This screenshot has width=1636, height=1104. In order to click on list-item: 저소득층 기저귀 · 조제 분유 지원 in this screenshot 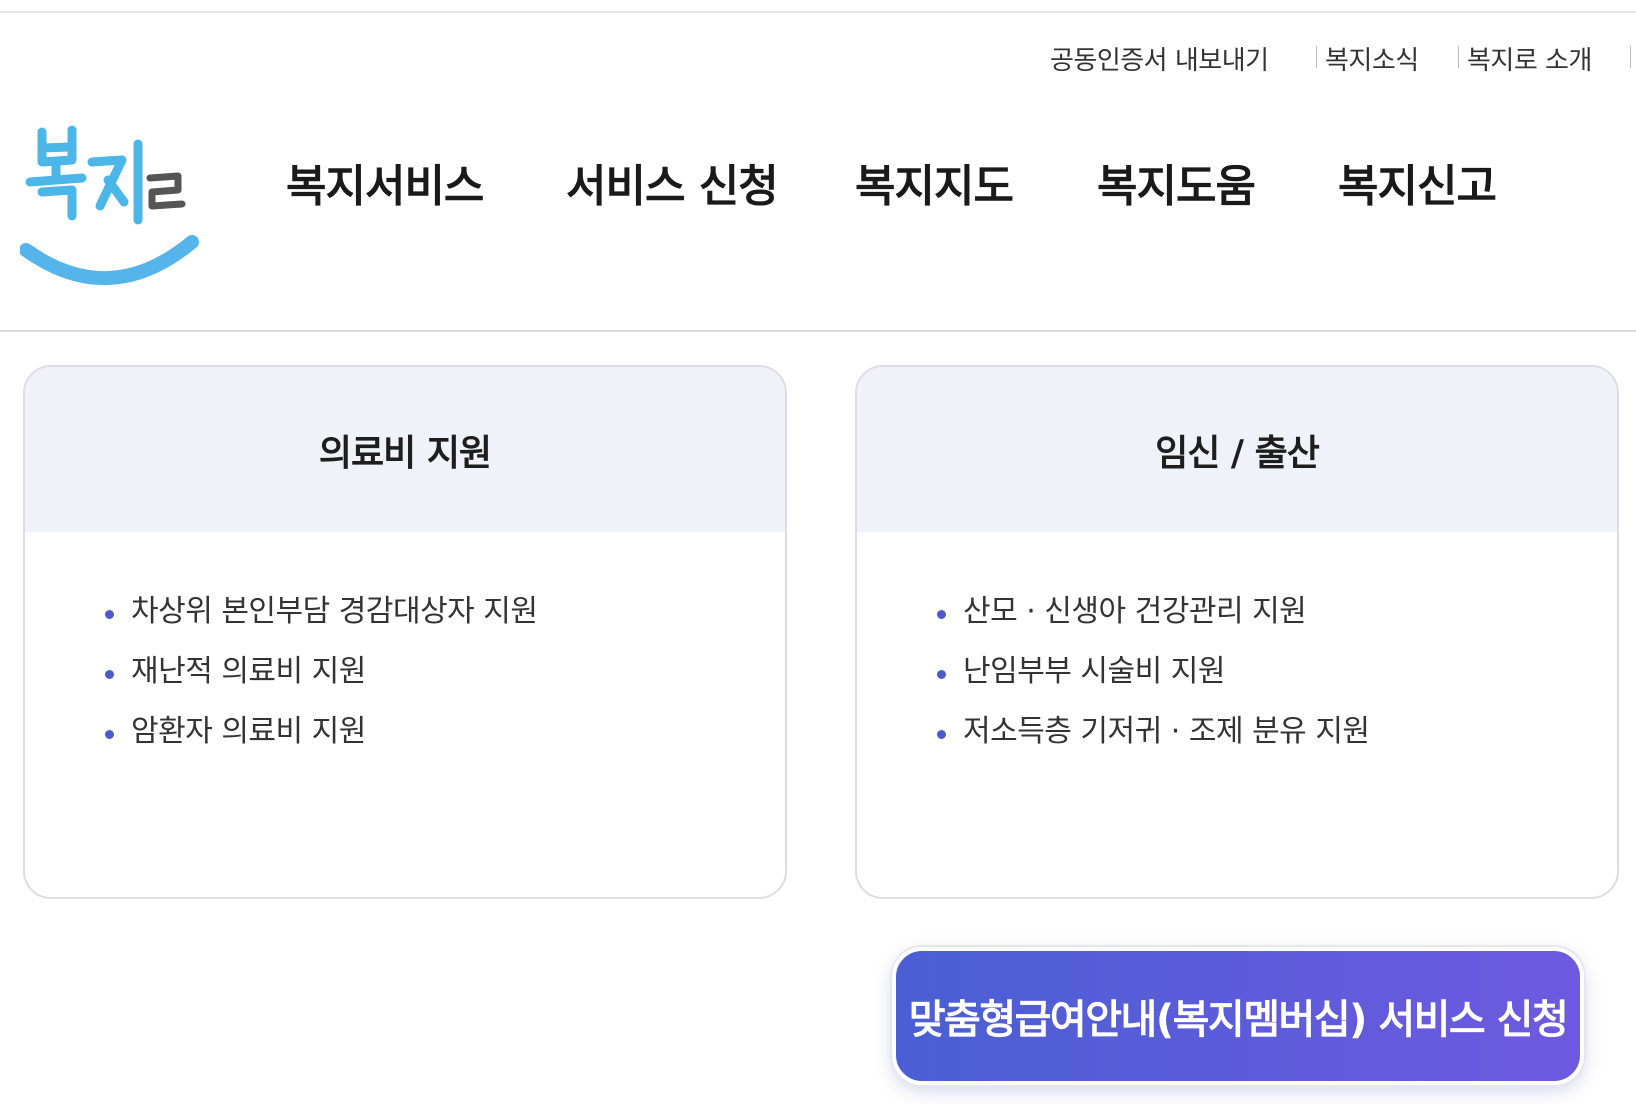, I will do `click(1277, 732)`.